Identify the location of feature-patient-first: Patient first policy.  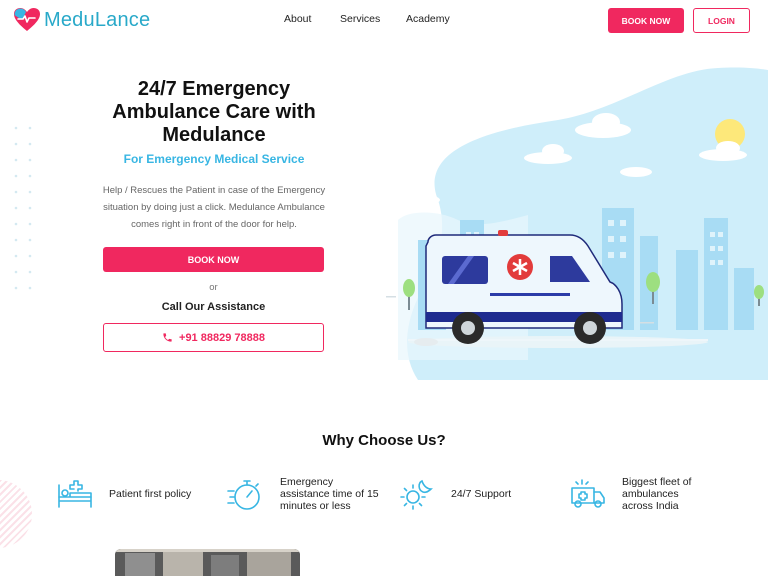
(136, 494).